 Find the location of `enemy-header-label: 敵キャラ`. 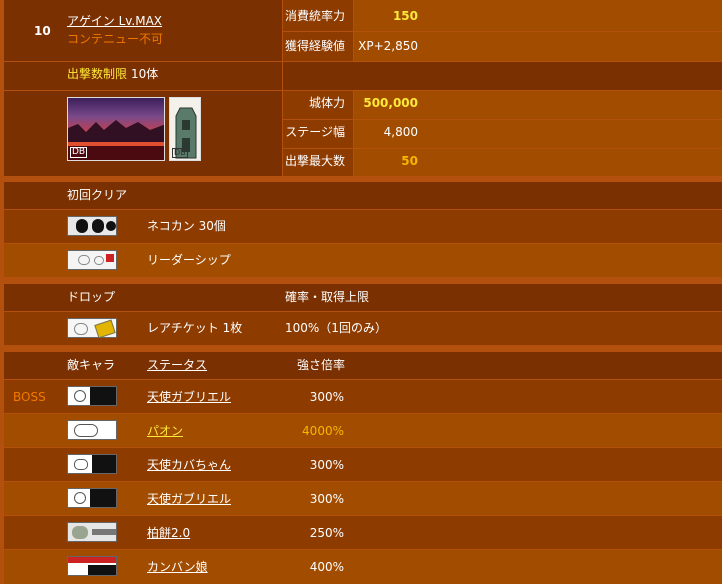

enemy-header-label: 敵キャラ is located at coordinates (91, 365).